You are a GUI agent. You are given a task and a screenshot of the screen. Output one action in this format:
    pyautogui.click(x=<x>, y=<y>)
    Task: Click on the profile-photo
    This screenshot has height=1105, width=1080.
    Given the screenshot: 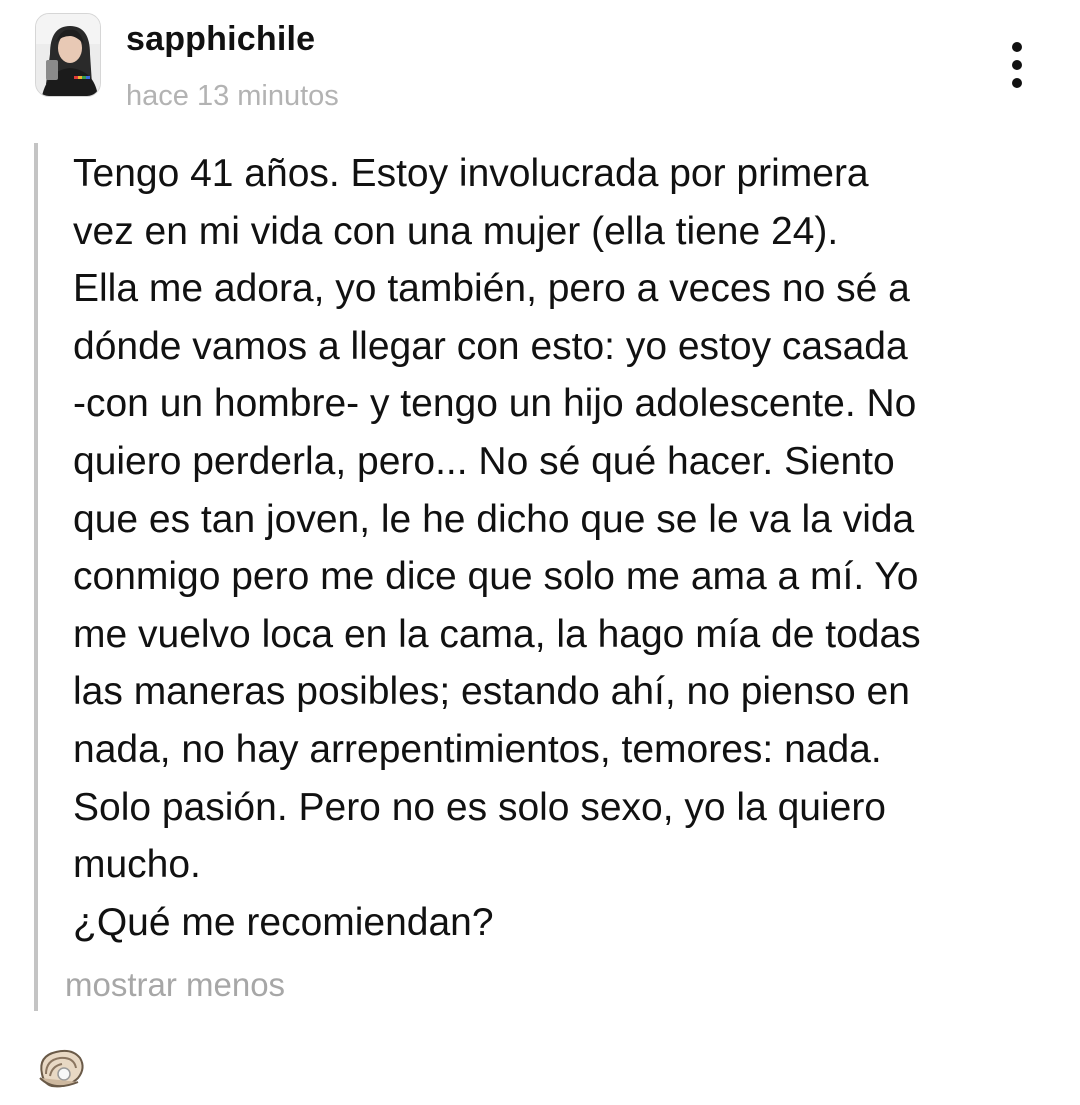 What is the action you would take?
    pyautogui.click(x=68, y=55)
    